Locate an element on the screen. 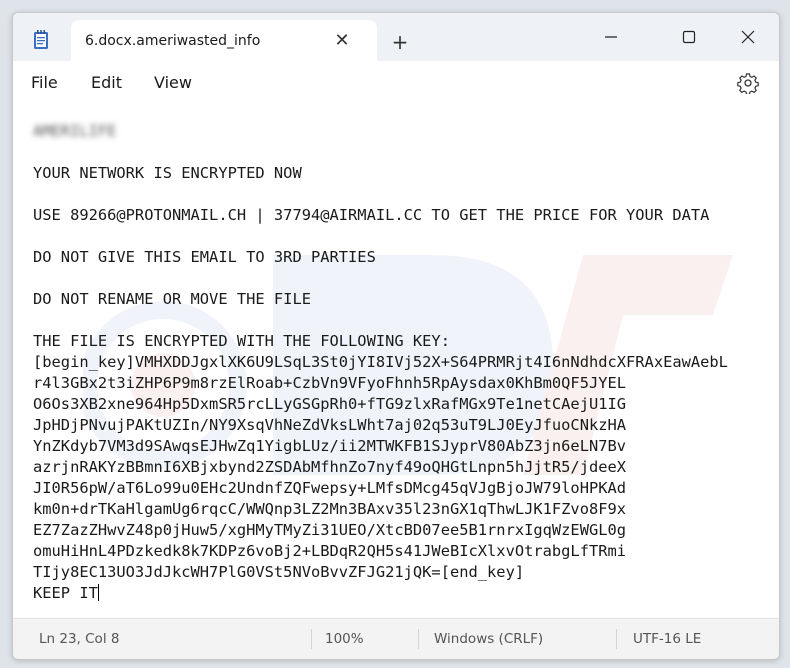 This screenshot has width=790, height=668. close-window-button is located at coordinates (748, 37).